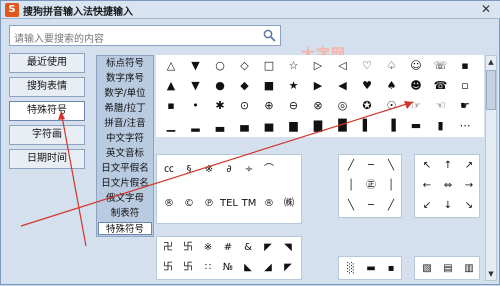 Image resolution: width=500 pixels, height=286 pixels. I want to click on annotation-arrowhead, so click(61, 115).